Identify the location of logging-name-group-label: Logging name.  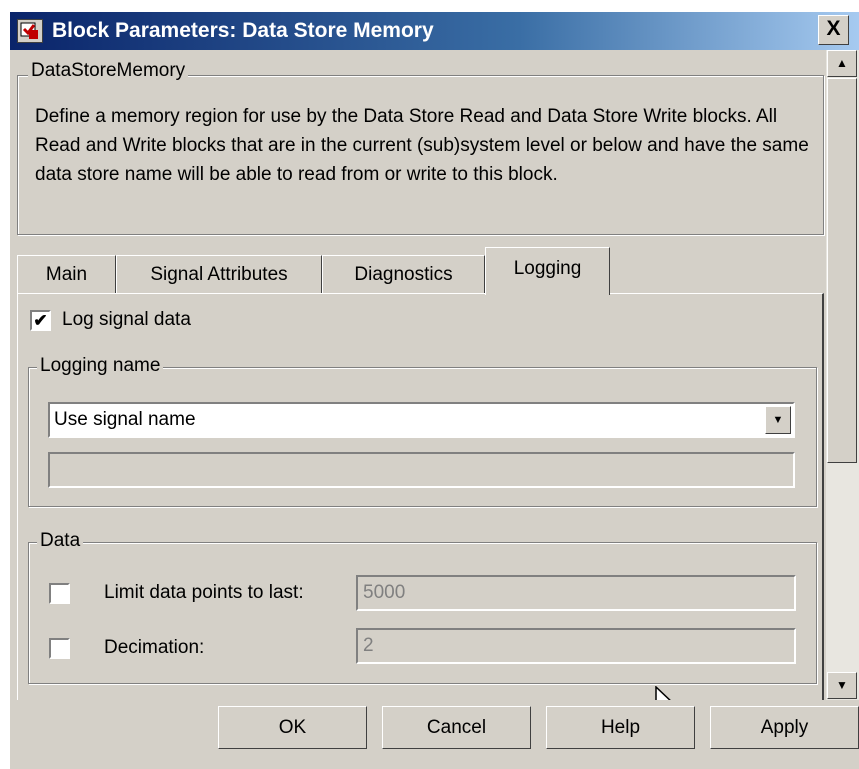
(100, 366).